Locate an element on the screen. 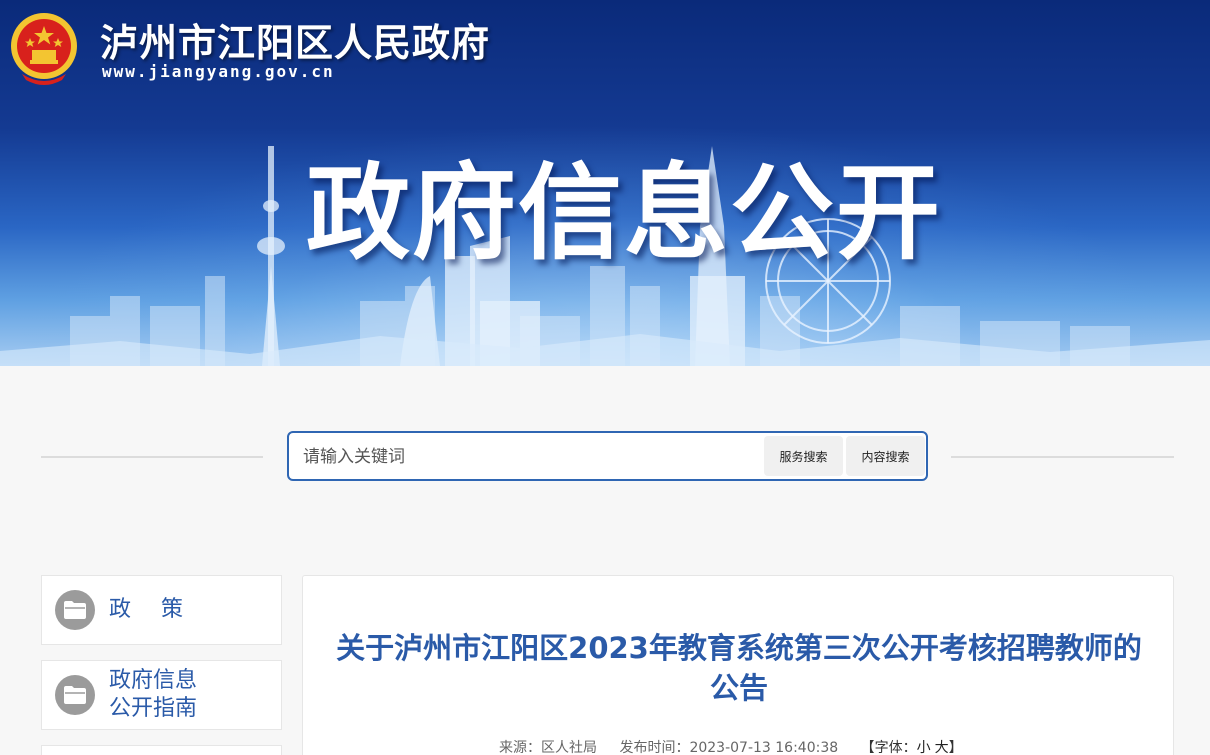  article-title: 关于泸州市江阳区2023年教育系统第三次公开考核招聘教师的公告 is located at coordinates (739, 668).